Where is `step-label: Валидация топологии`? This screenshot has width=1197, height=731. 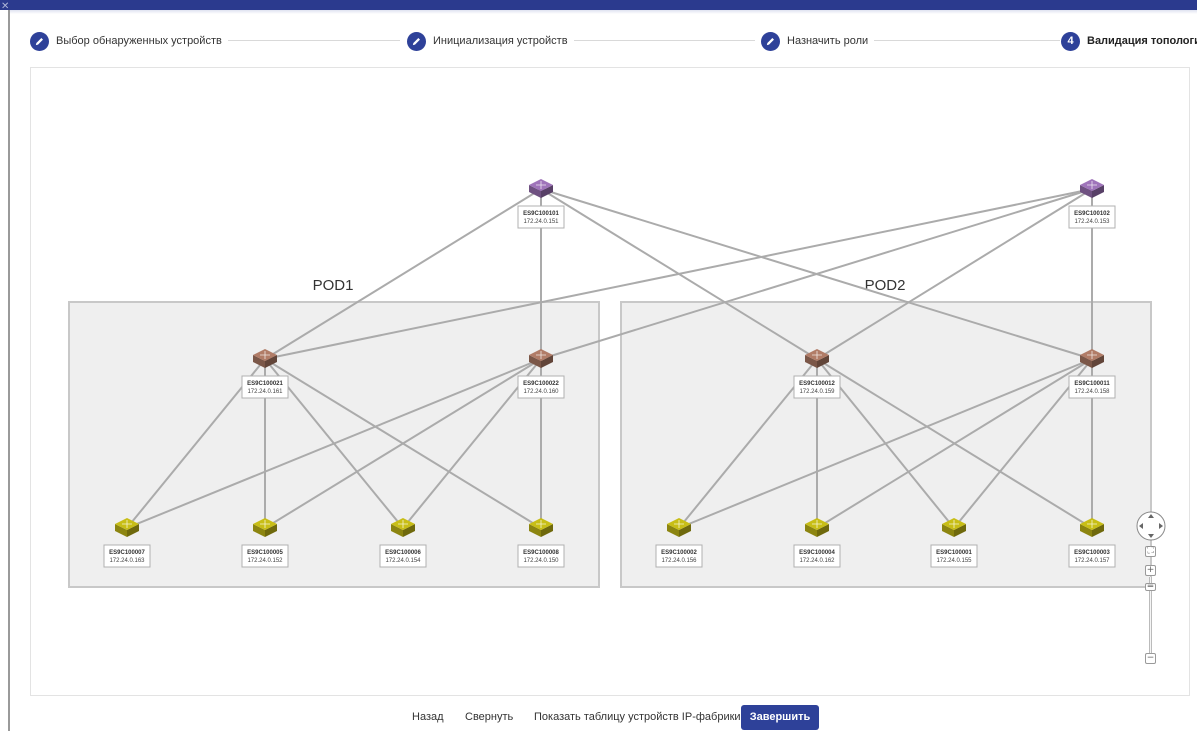
step-label: Валидация топологии is located at coordinates (1142, 41).